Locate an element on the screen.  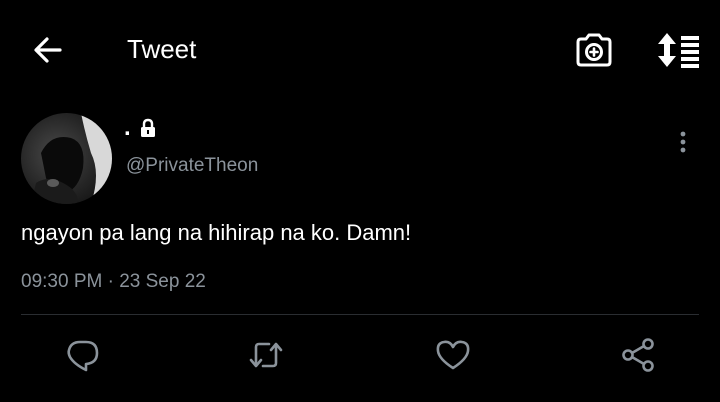
retweet-button is located at coordinates (266, 355).